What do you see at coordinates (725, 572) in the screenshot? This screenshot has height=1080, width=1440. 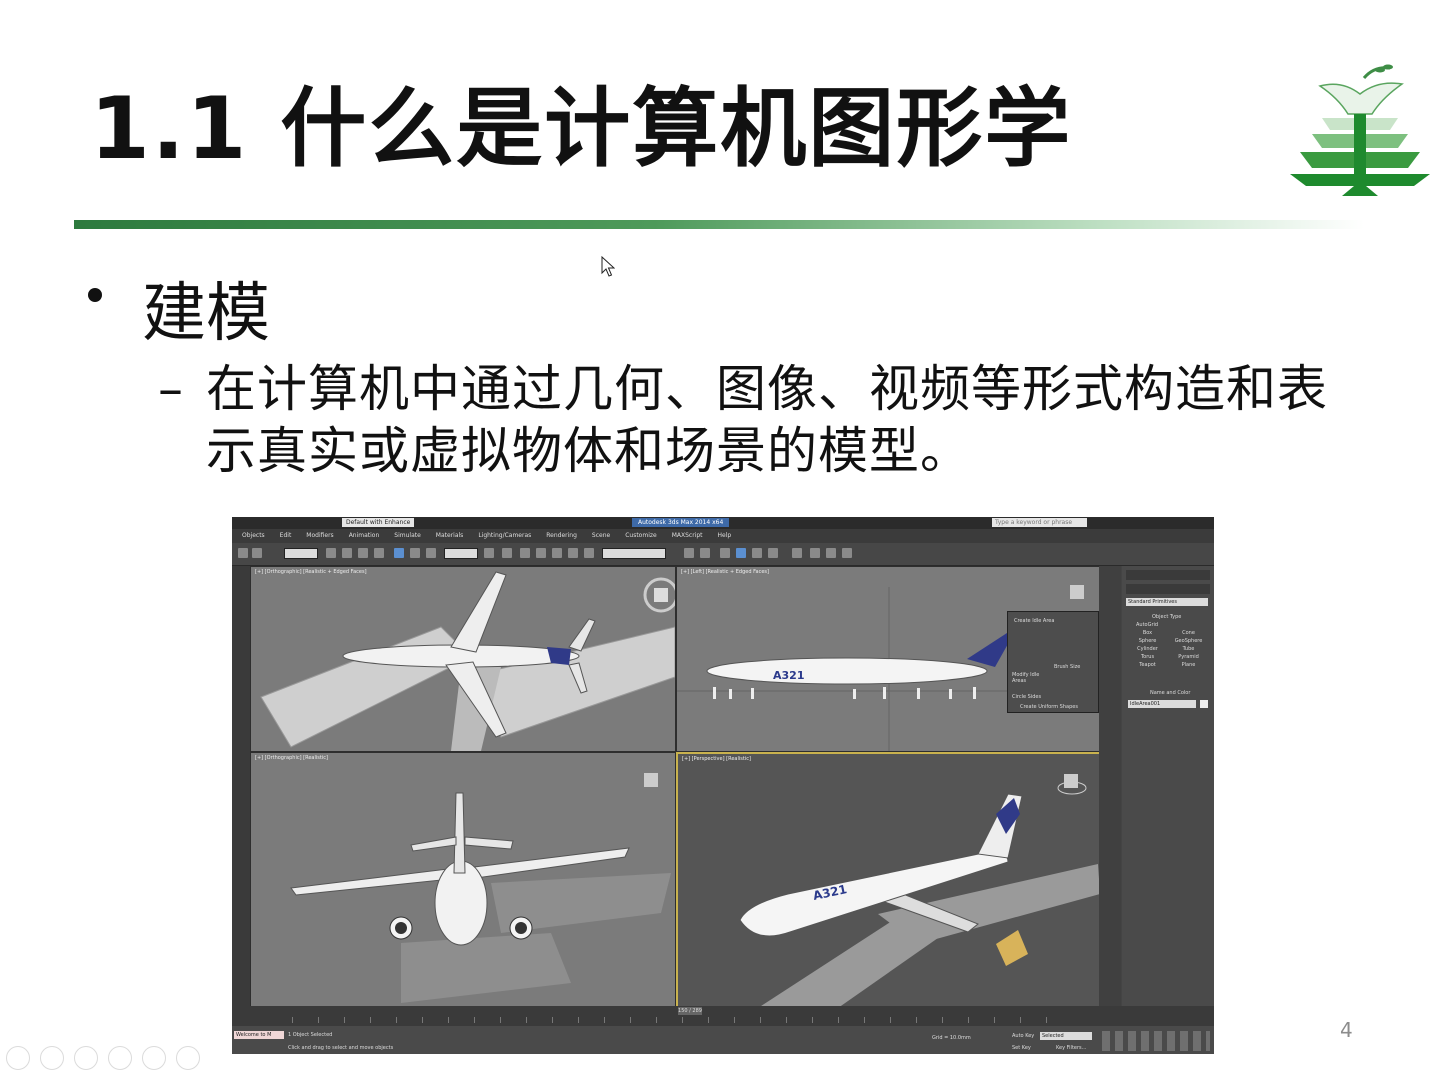 I see `viewport-label: [+] [Left] [Realistic + Edged Faces]` at bounding box center [725, 572].